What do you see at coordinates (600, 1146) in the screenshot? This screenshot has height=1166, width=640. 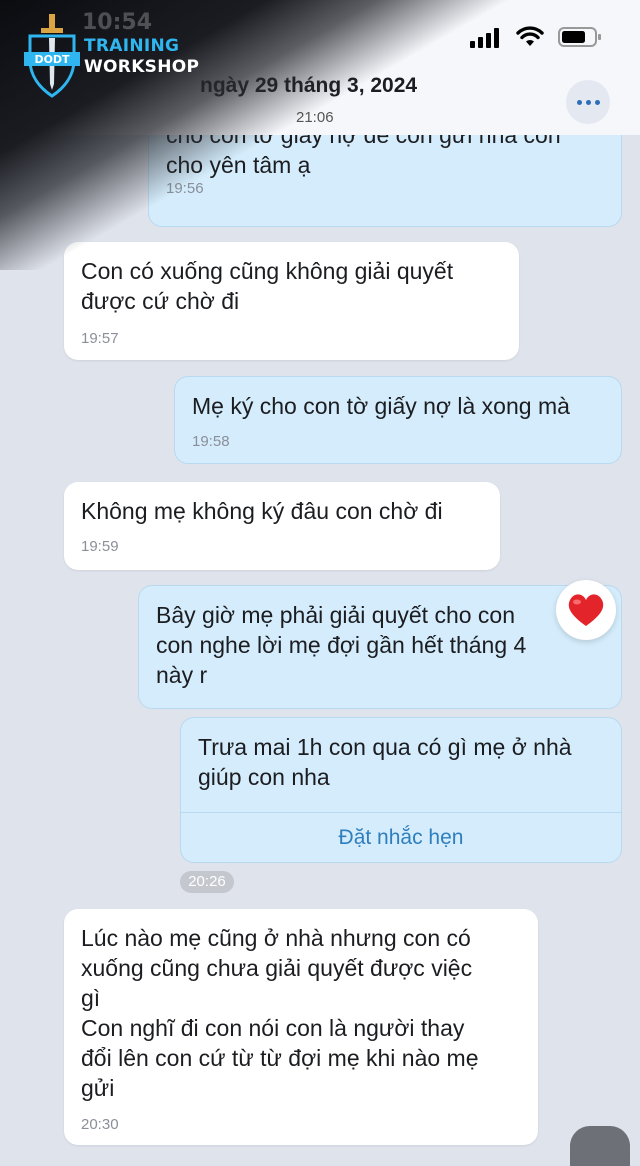 I see `scroll-down-button` at bounding box center [600, 1146].